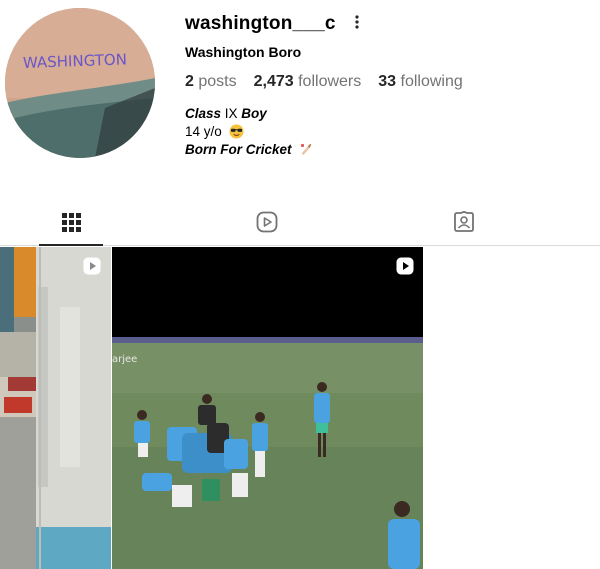  I want to click on tagged-icon, so click(464, 221).